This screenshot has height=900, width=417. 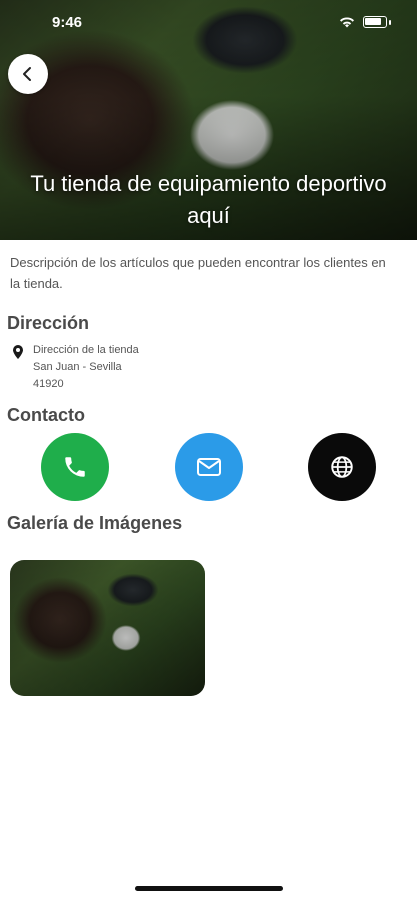 I want to click on website-button, so click(x=342, y=467).